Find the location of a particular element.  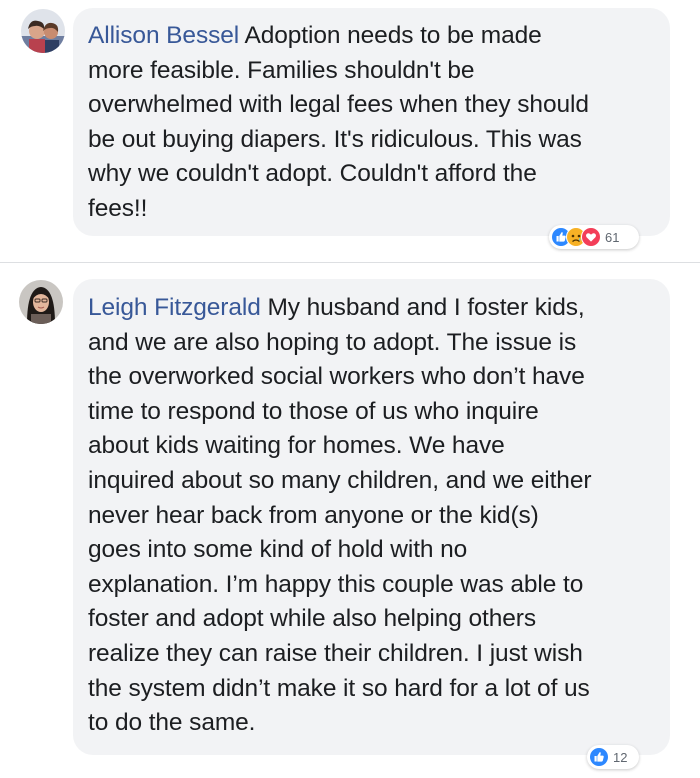

comment-author: Leigh Fitzgerald is located at coordinates (174, 307).